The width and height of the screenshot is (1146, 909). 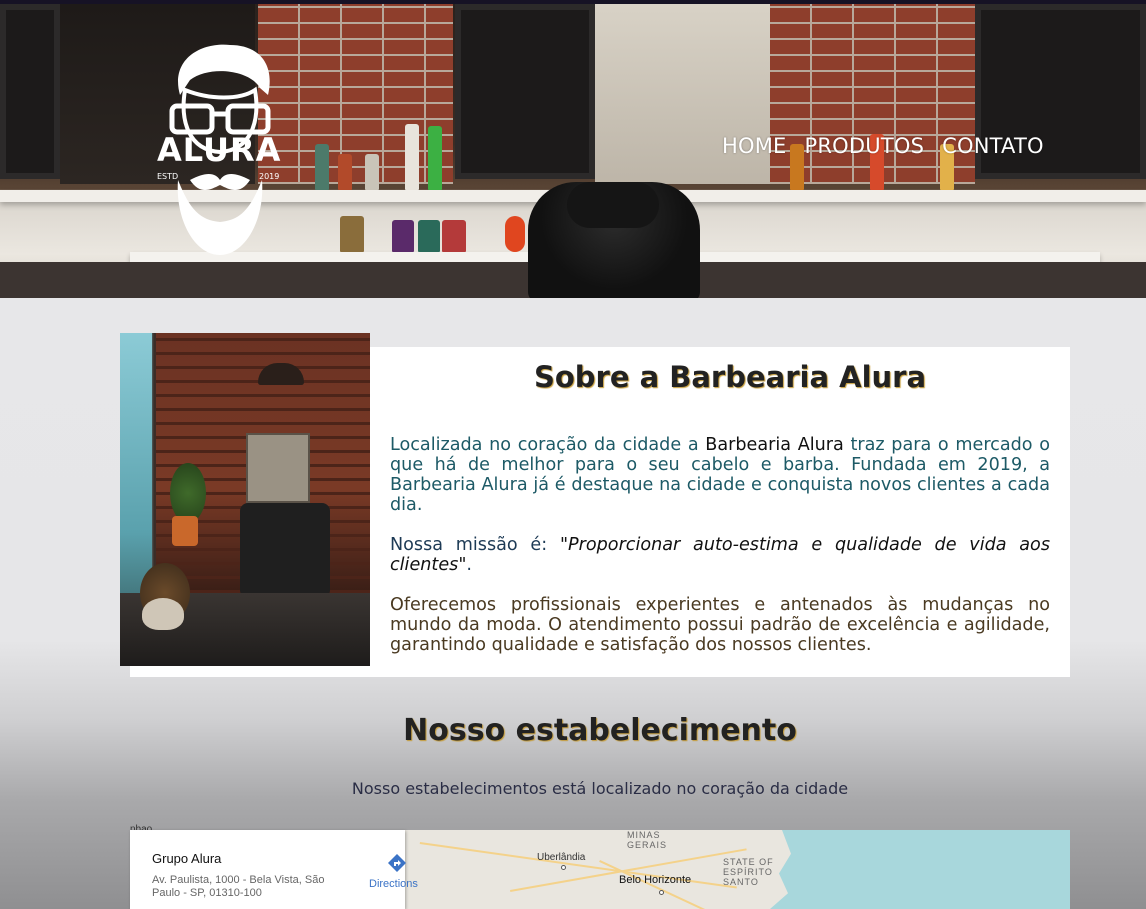 What do you see at coordinates (655, 880) in the screenshot?
I see `map-label-belo-horizonte: Belo Horizonte` at bounding box center [655, 880].